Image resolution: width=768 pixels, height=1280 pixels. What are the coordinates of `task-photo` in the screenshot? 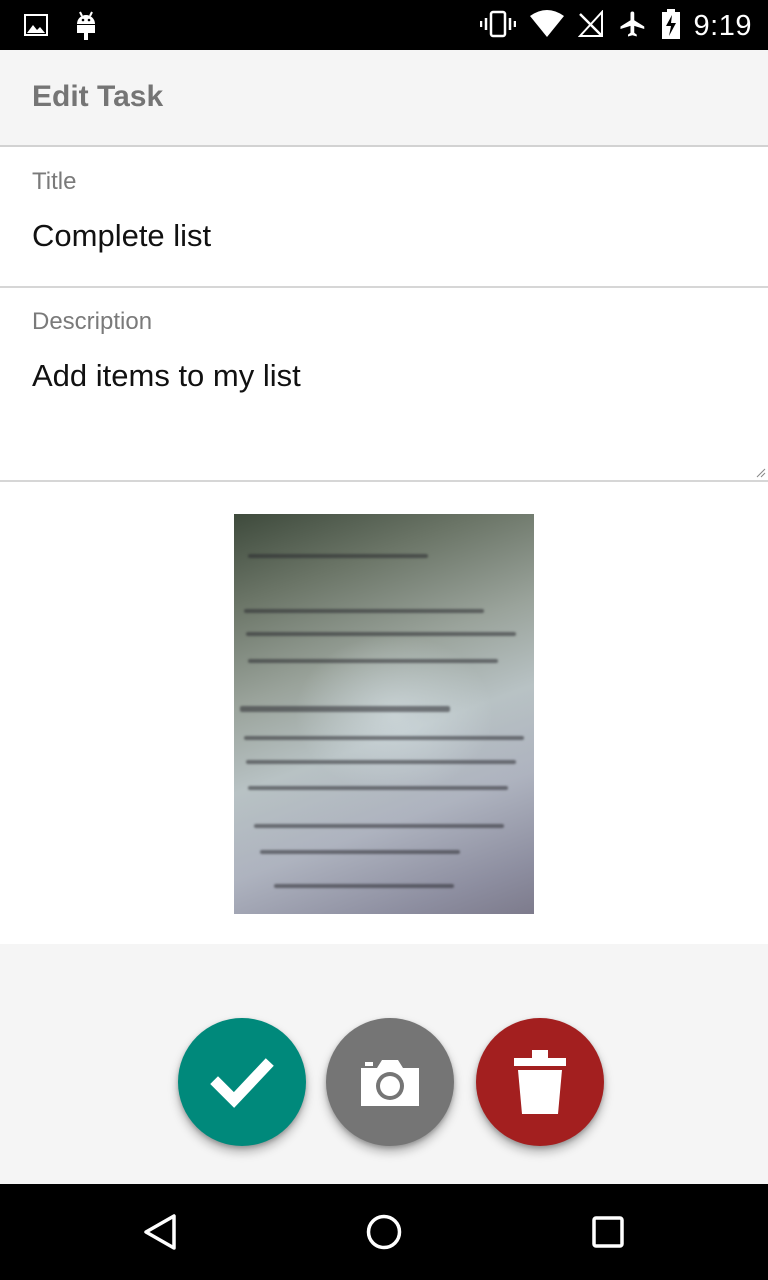 It's located at (384, 714).